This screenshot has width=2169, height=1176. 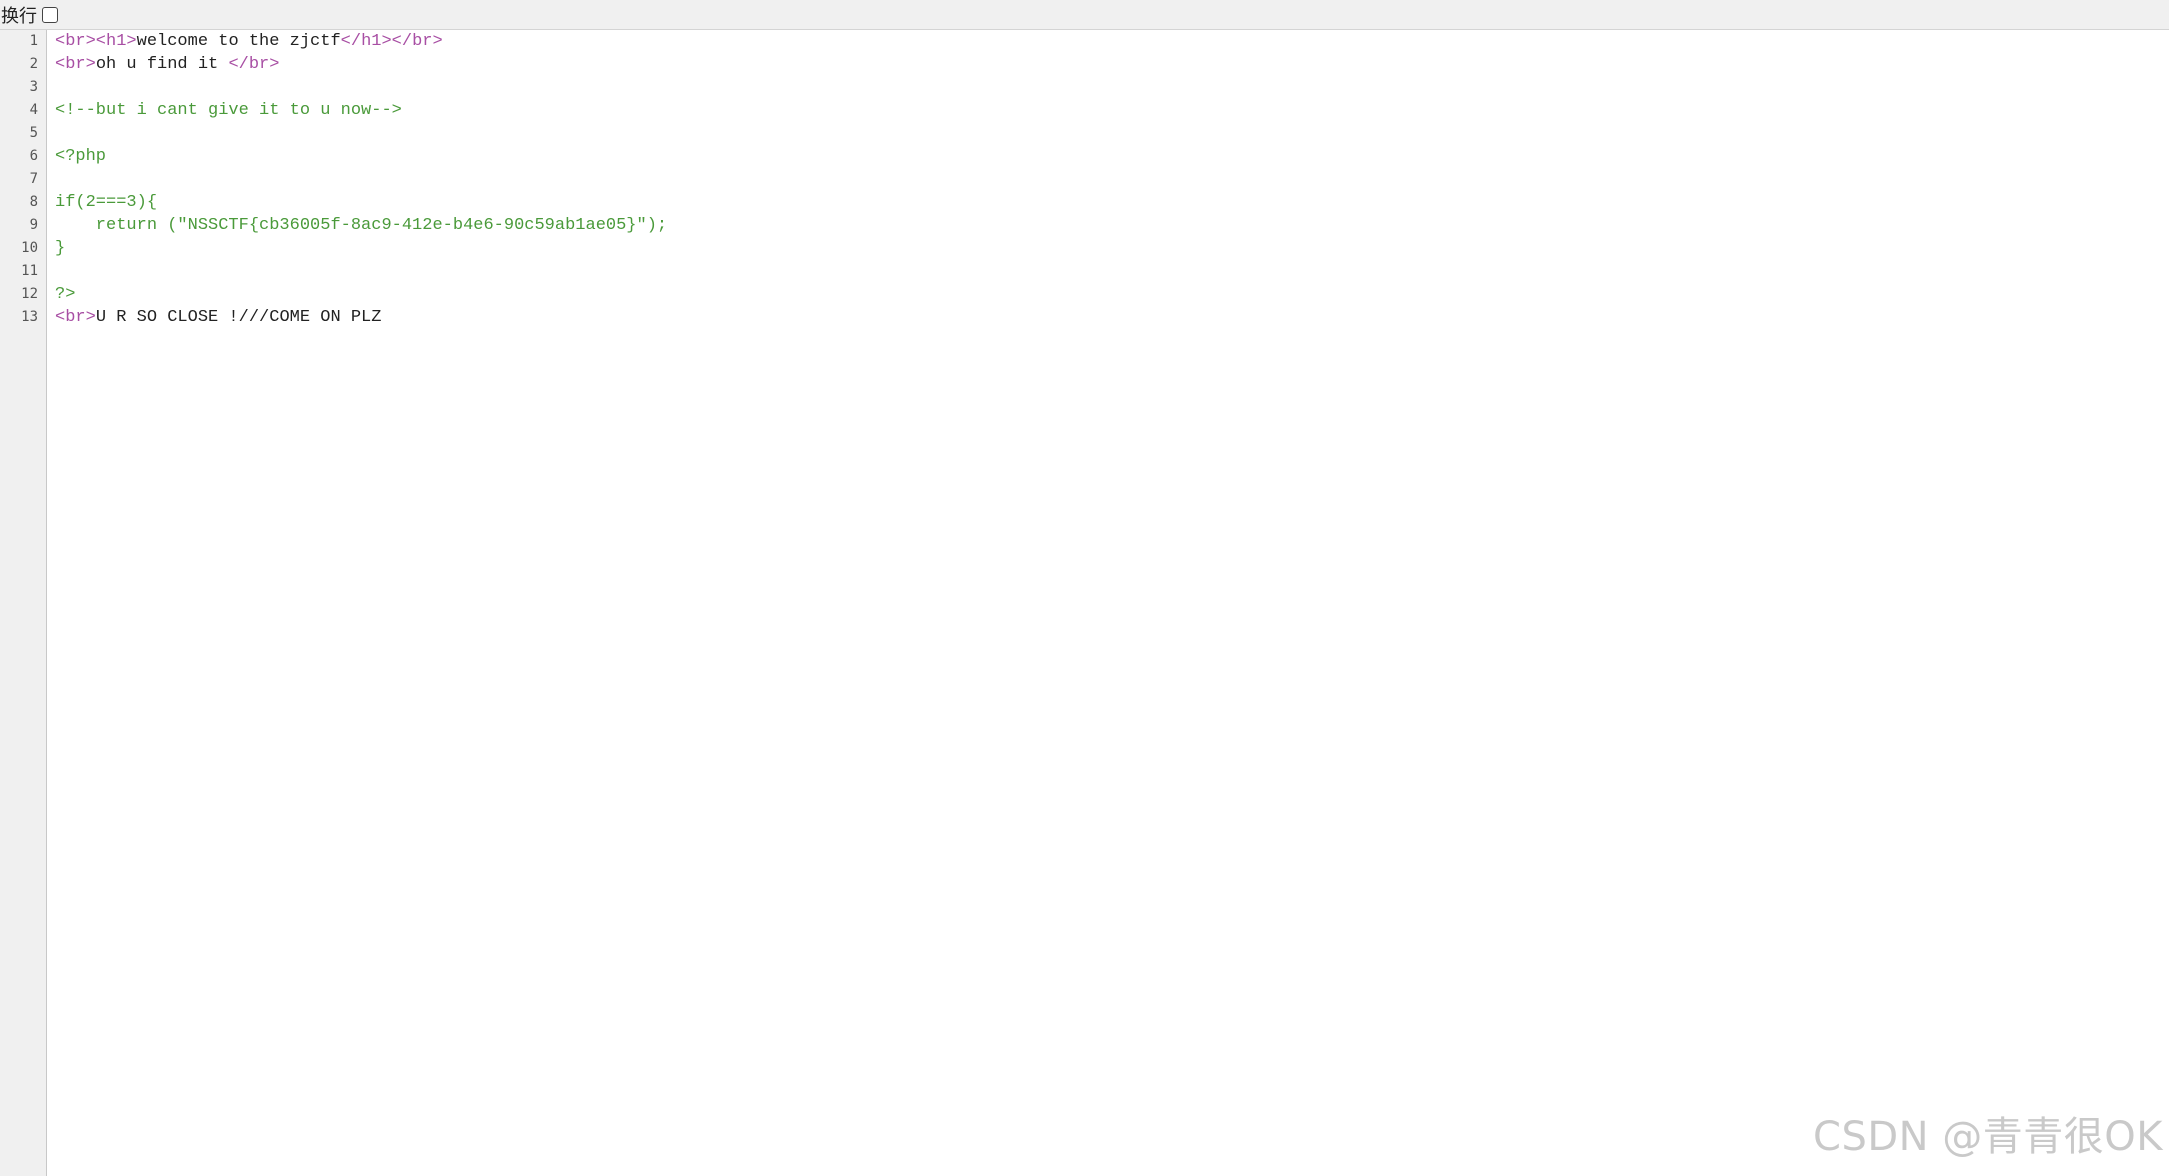 What do you see at coordinates (33, 179) in the screenshot?
I see `line-number: 7` at bounding box center [33, 179].